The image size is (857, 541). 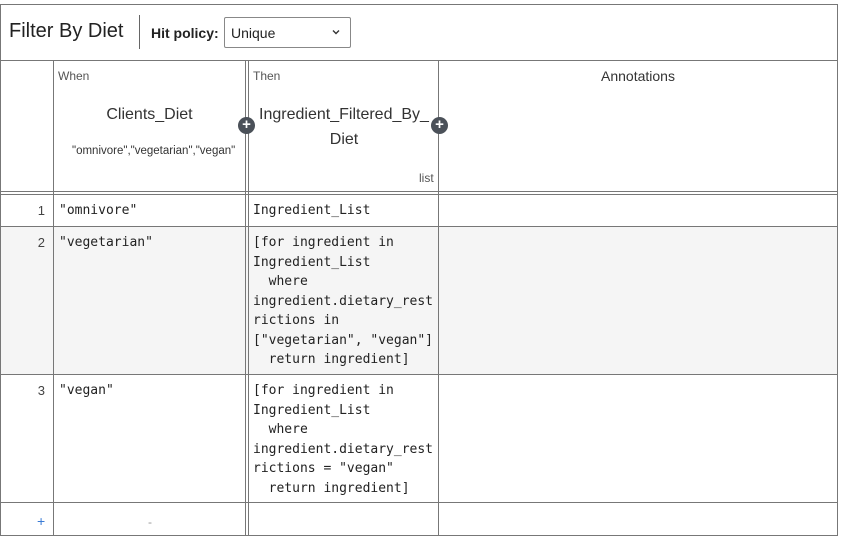 I want to click on hit-policy-select: Unique, so click(x=287, y=32).